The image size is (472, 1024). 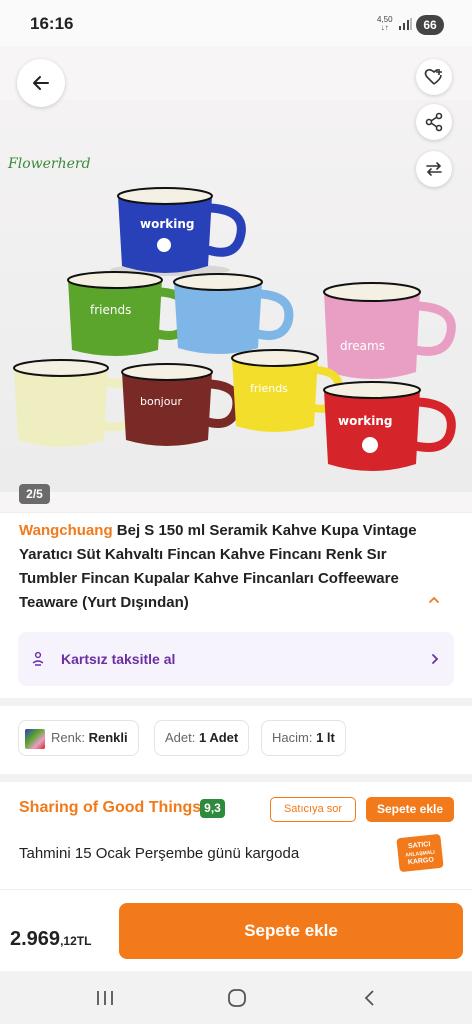 I want to click on share-button, so click(x=434, y=122).